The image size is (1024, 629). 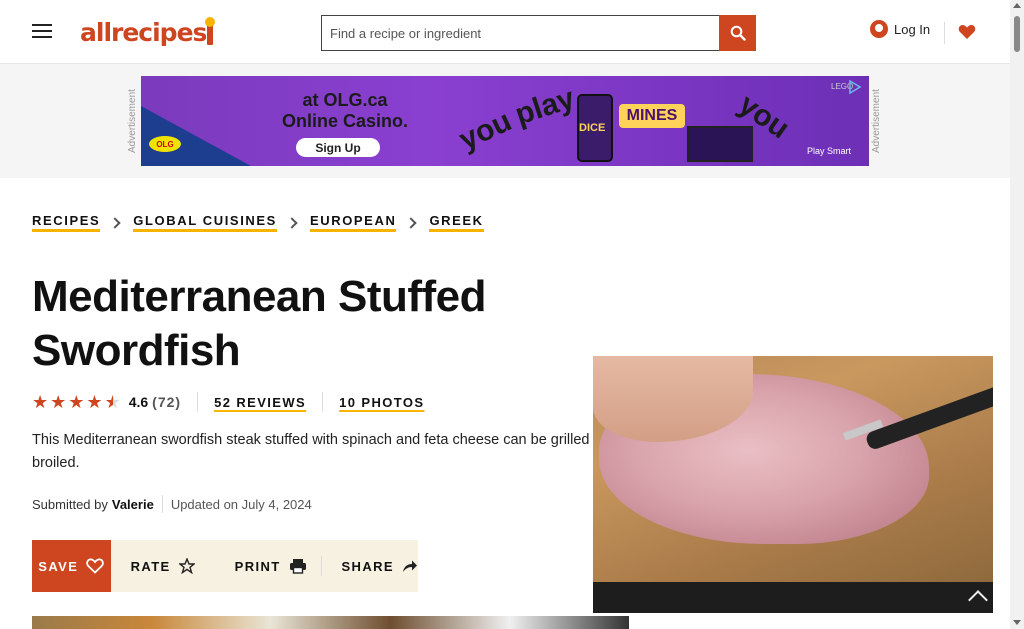 What do you see at coordinates (545, 106) in the screenshot?
I see `ad-slogan-word-2: play` at bounding box center [545, 106].